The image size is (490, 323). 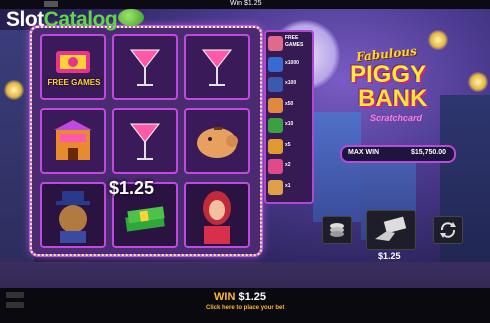 I want to click on paytable-row: x10, so click(x=289, y=126).